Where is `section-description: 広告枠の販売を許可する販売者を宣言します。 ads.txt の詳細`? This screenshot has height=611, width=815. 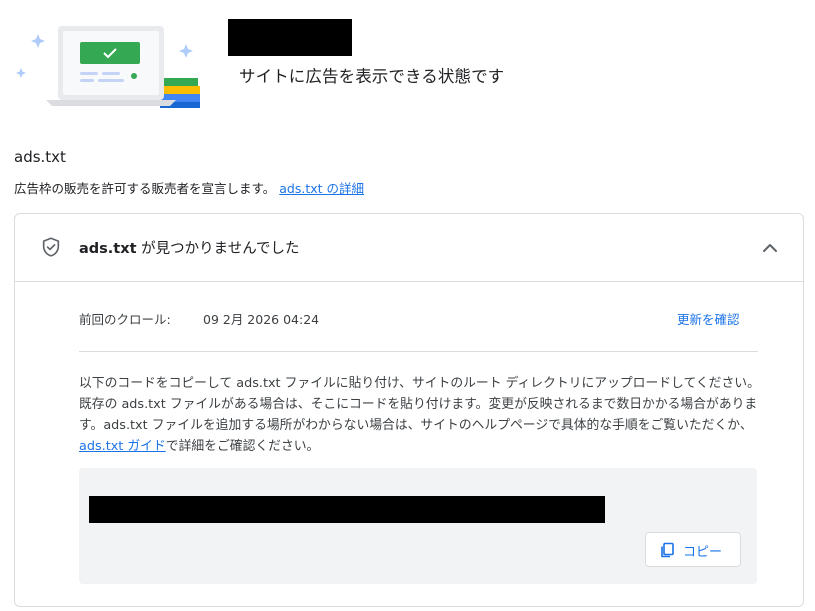 section-description: 広告枠の販売を許可する販売者を宣言します。 ads.txt の詳細 is located at coordinates (189, 187).